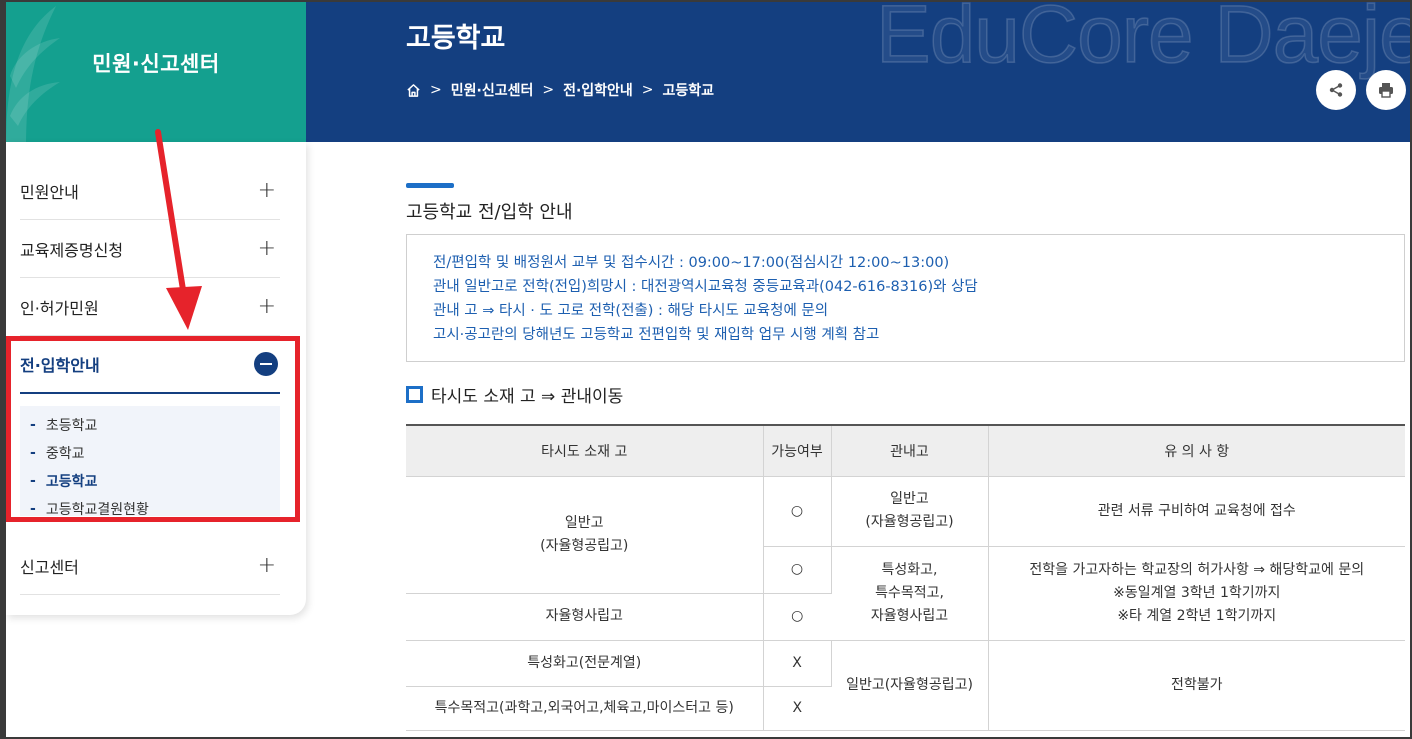 The width and height of the screenshot is (1412, 739). Describe the element at coordinates (430, 185) in the screenshot. I see `section-accent-bar` at that location.